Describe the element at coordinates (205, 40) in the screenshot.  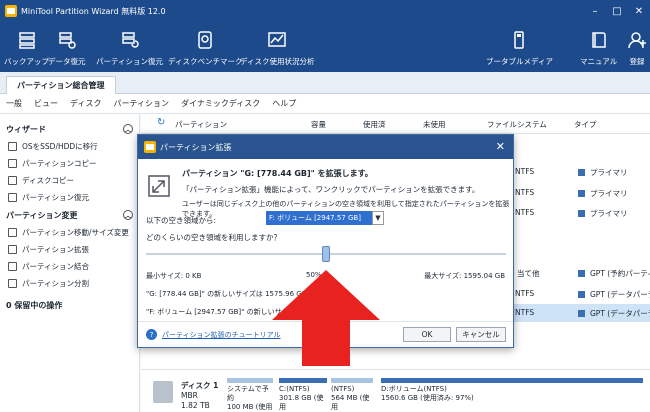
I see `disk-benchmark-icon` at that location.